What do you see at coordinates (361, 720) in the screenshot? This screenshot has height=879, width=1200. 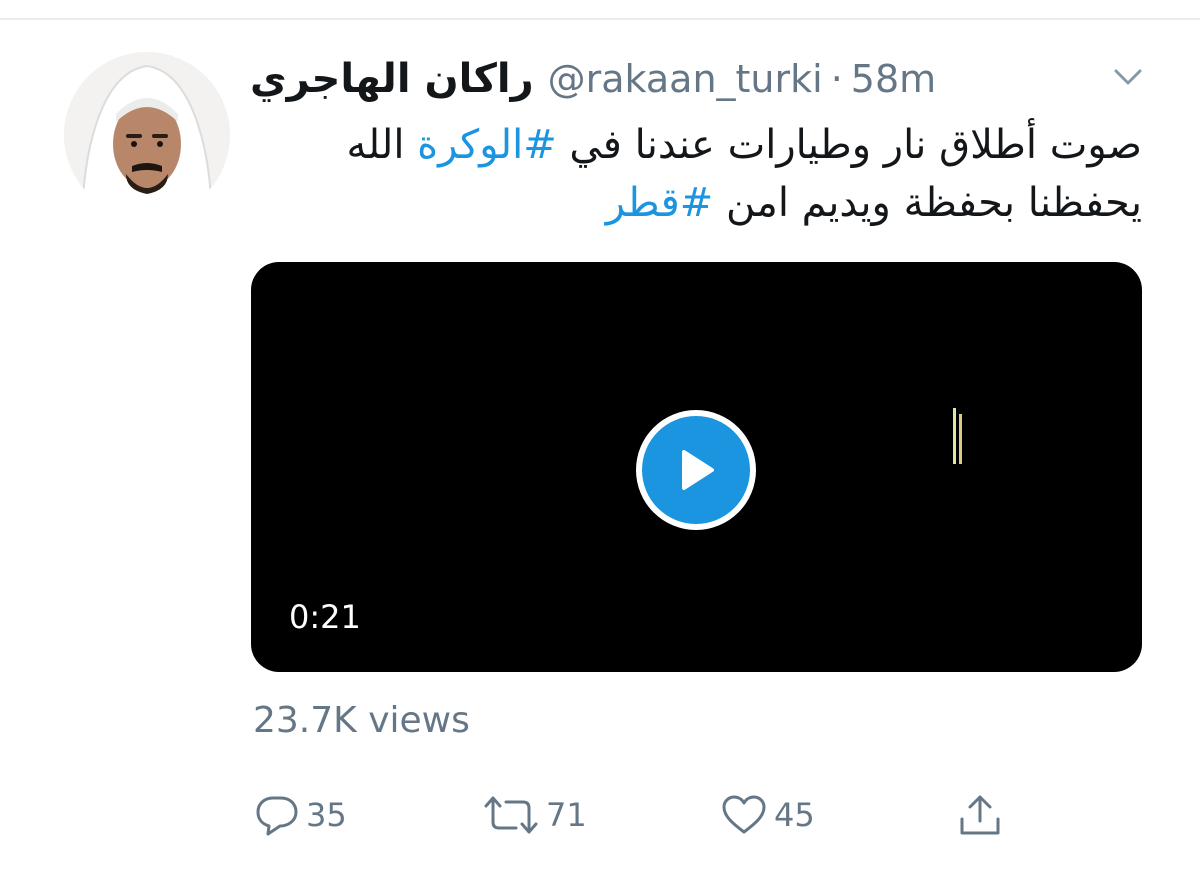 I see `view-count: 23.7K views` at bounding box center [361, 720].